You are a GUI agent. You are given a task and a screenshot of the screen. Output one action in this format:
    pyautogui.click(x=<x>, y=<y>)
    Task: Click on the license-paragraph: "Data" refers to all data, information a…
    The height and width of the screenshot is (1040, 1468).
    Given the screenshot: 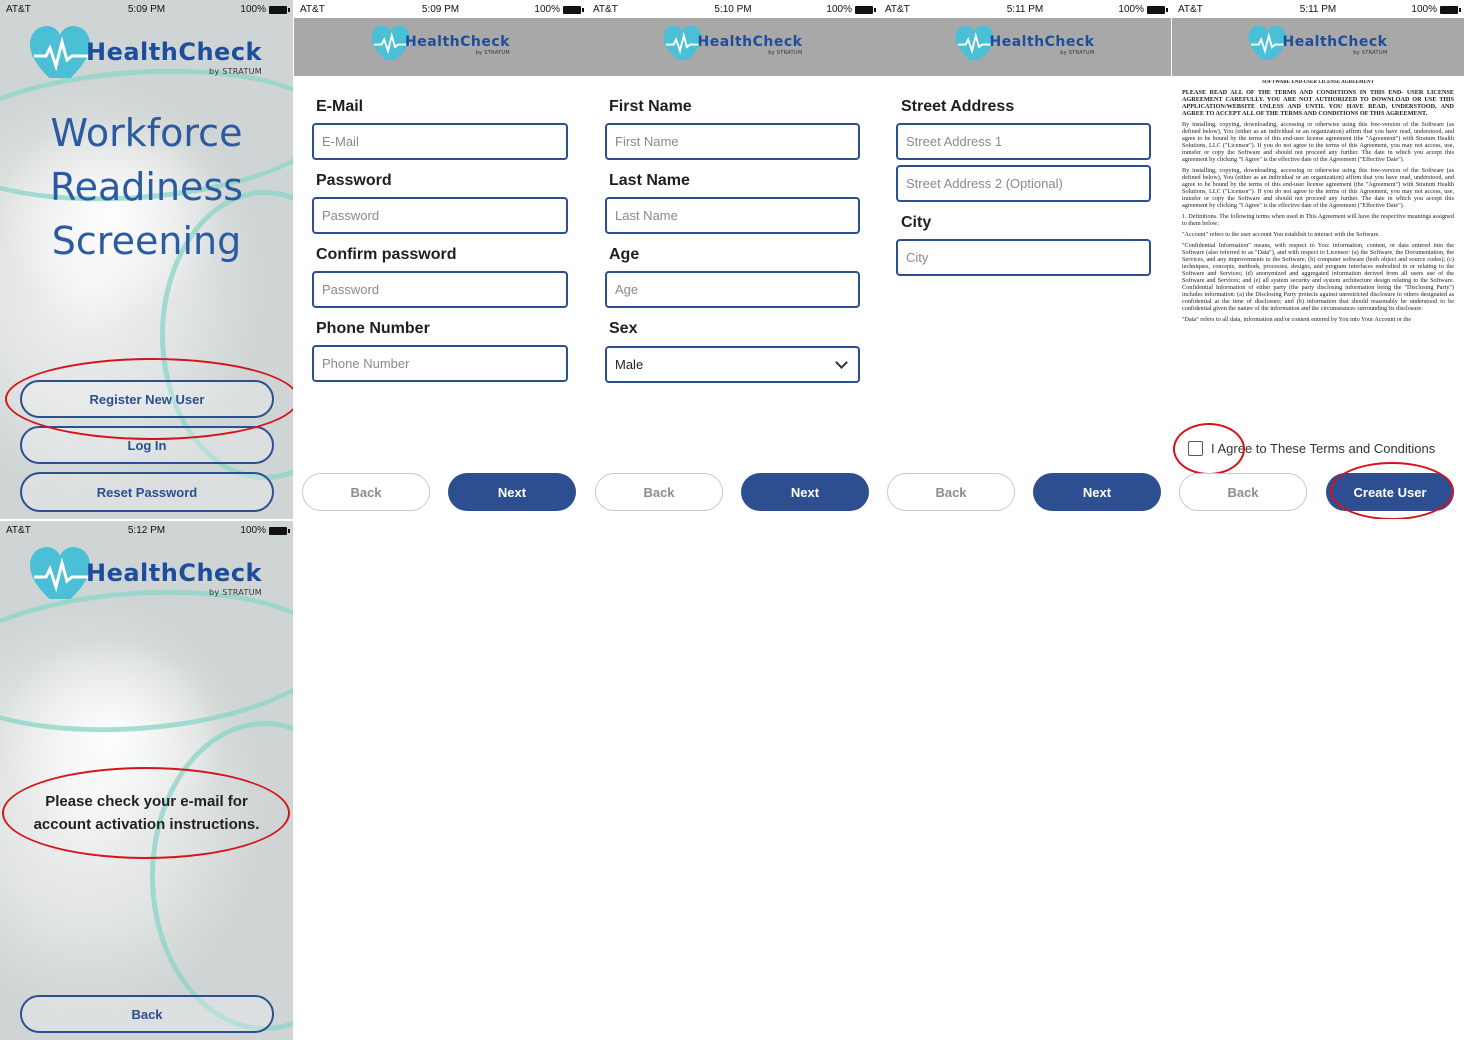 What is the action you would take?
    pyautogui.click(x=1297, y=319)
    